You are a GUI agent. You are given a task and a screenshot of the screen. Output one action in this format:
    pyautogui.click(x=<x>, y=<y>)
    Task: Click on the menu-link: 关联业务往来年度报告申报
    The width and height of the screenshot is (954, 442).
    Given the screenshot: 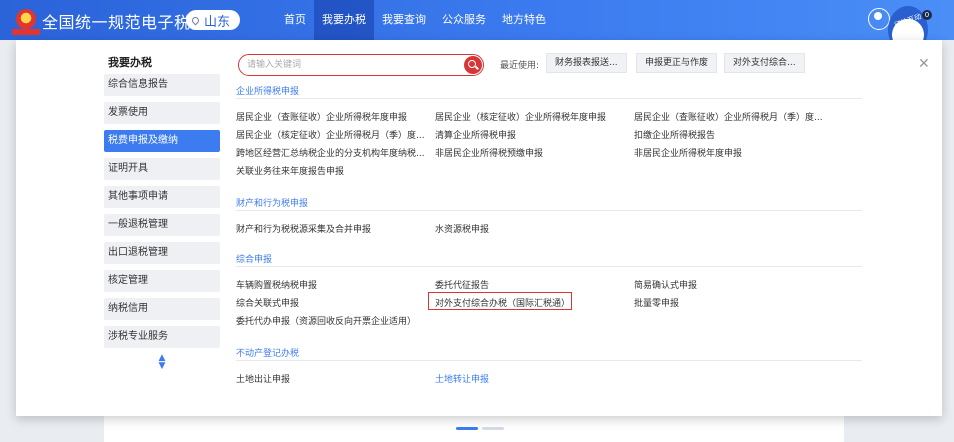 What is the action you would take?
    pyautogui.click(x=290, y=170)
    